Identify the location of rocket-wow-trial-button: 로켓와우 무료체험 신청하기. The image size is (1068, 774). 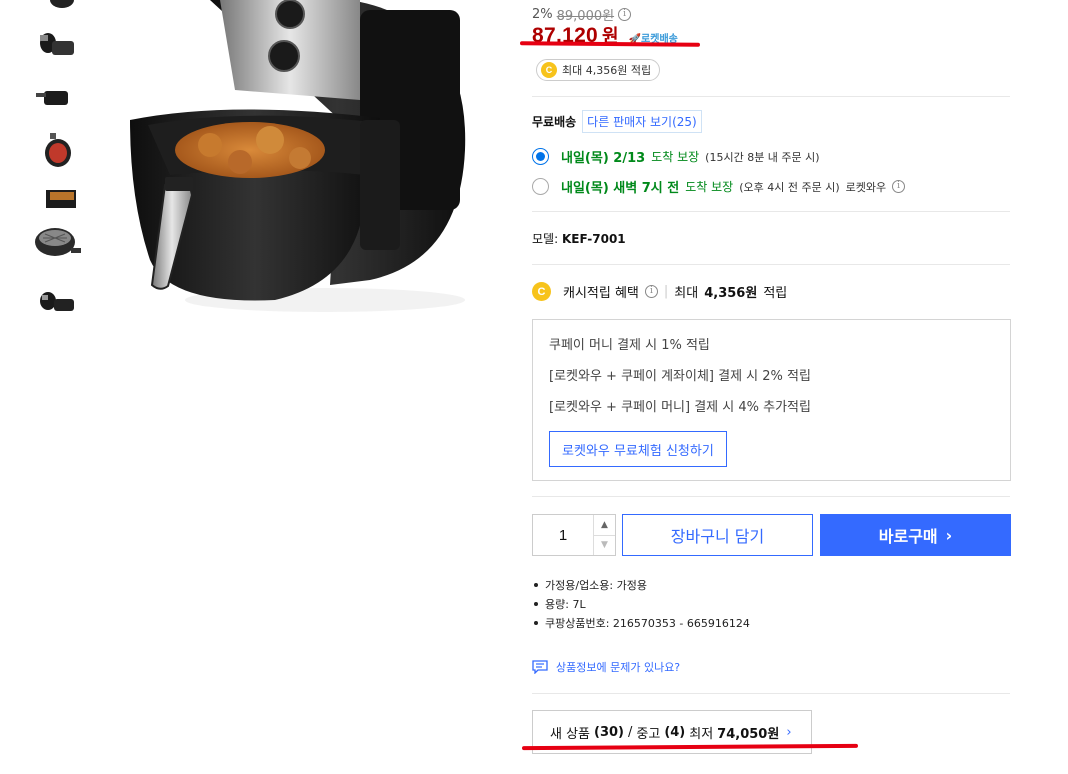
(638, 449).